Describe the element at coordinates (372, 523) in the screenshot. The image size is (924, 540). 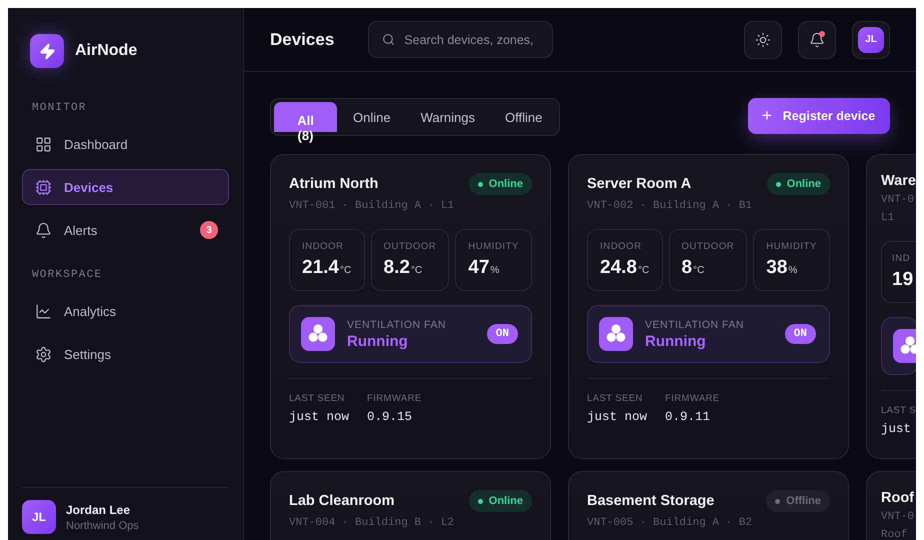
I see `device-meta: VNT-004 · Building B · L2` at that location.